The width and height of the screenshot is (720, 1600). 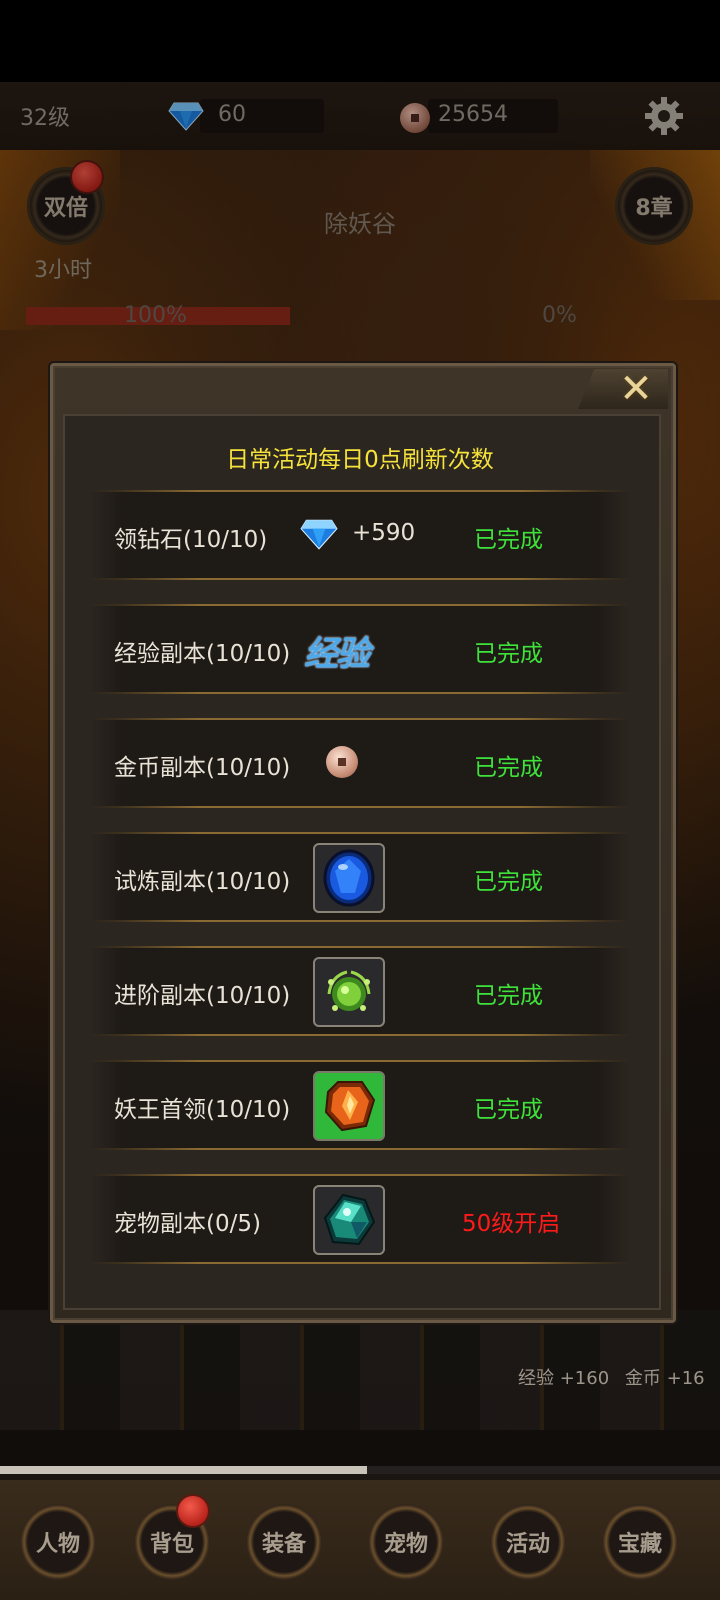 I want to click on row-label: 妖王首领(10/10), so click(x=202, y=1110).